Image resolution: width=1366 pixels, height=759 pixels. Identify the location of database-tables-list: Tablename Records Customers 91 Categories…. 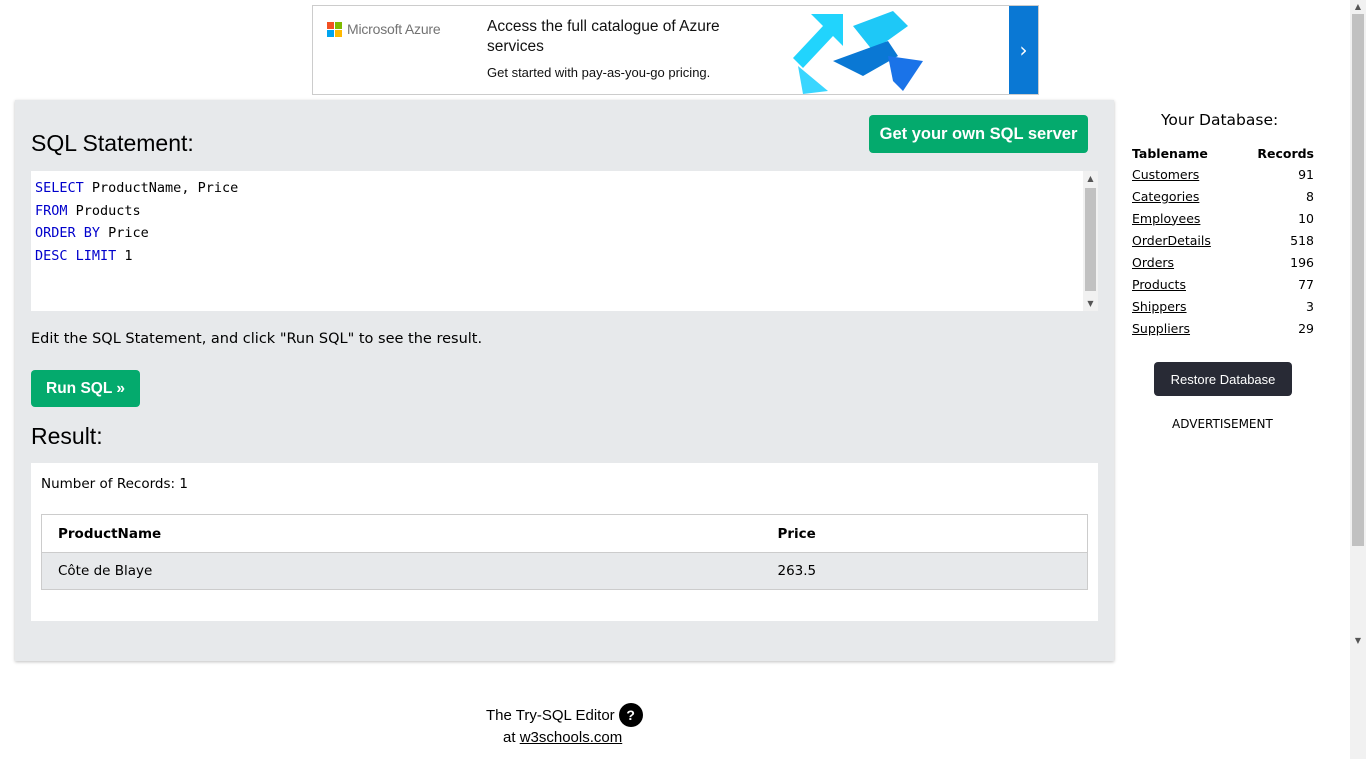
(1223, 241).